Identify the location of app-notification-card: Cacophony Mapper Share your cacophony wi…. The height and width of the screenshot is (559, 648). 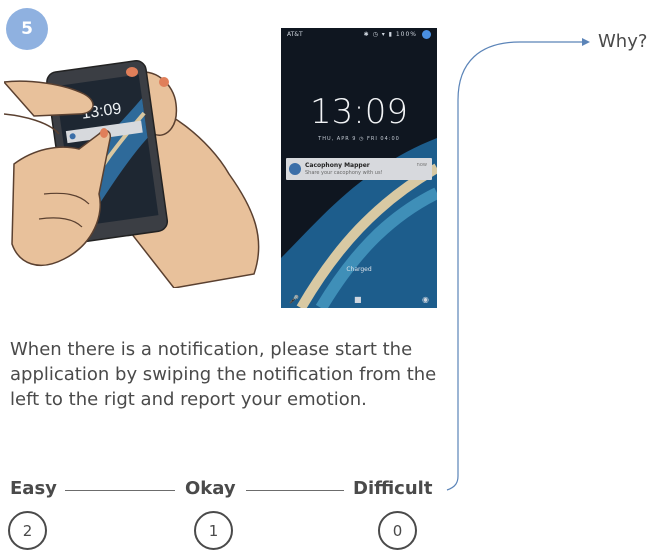
(359, 169).